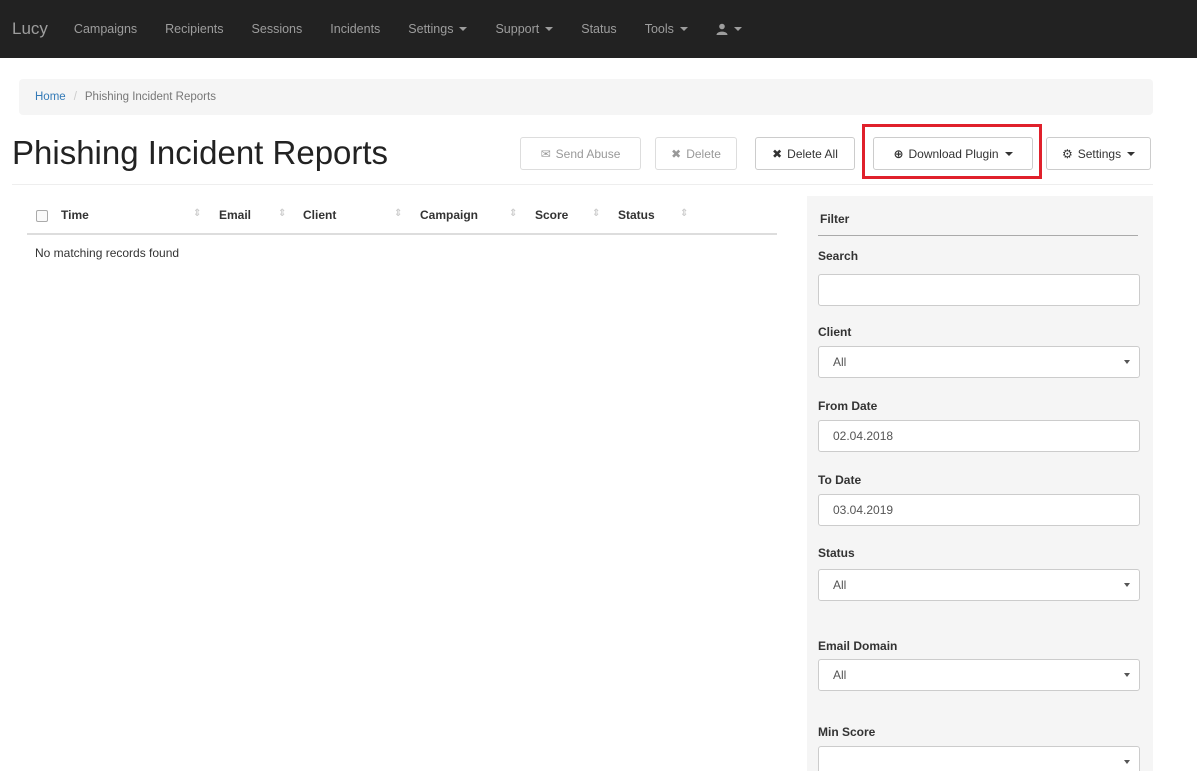 The height and width of the screenshot is (771, 1197). I want to click on nav-recipients: Recipients, so click(194, 29).